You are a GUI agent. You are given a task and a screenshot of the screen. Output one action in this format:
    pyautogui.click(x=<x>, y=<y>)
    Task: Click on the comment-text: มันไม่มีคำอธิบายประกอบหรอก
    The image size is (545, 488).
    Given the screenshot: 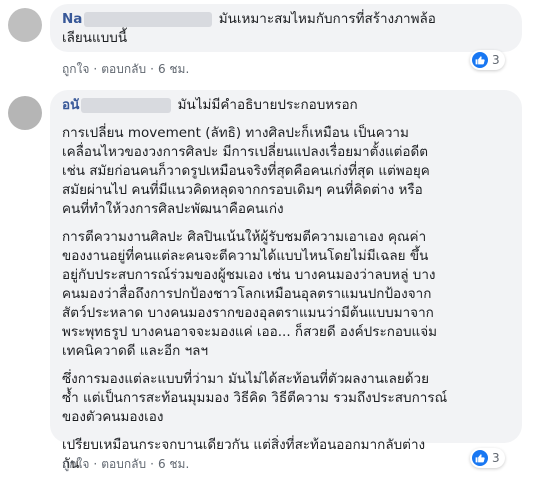 What is the action you would take?
    pyautogui.click(x=267, y=105)
    